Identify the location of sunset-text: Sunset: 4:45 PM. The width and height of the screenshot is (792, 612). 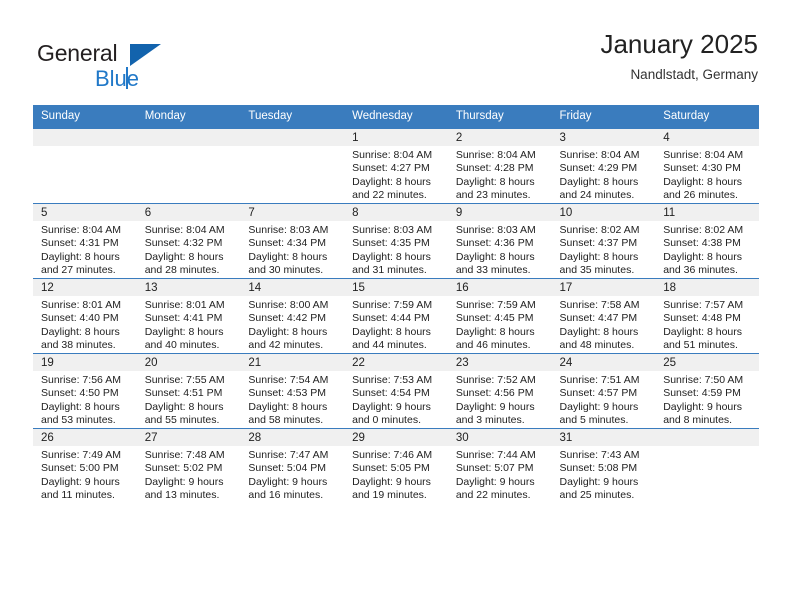
(494, 318).